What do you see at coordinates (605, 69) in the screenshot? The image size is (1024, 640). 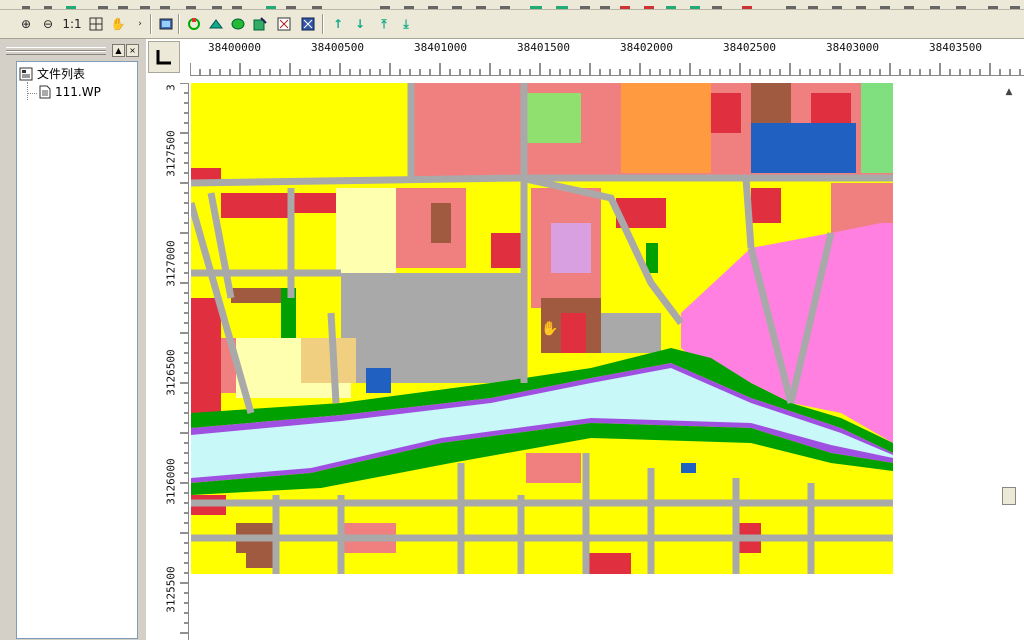 I see `top-ruler-ticks` at bounding box center [605, 69].